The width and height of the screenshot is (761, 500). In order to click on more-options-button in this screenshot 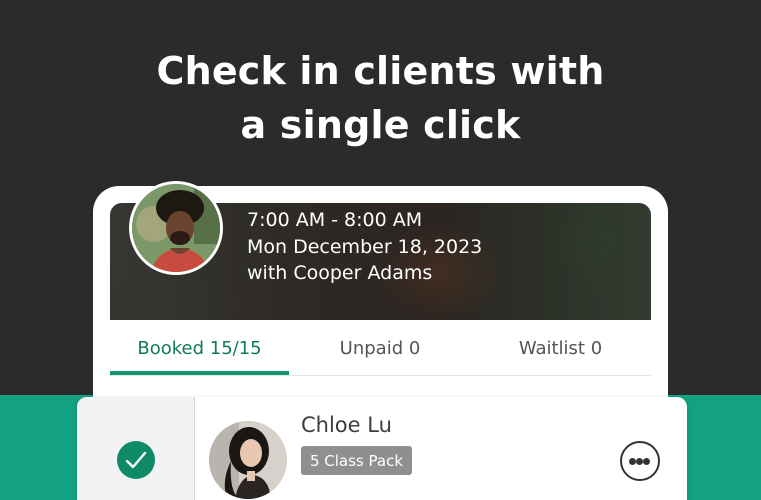, I will do `click(640, 461)`.